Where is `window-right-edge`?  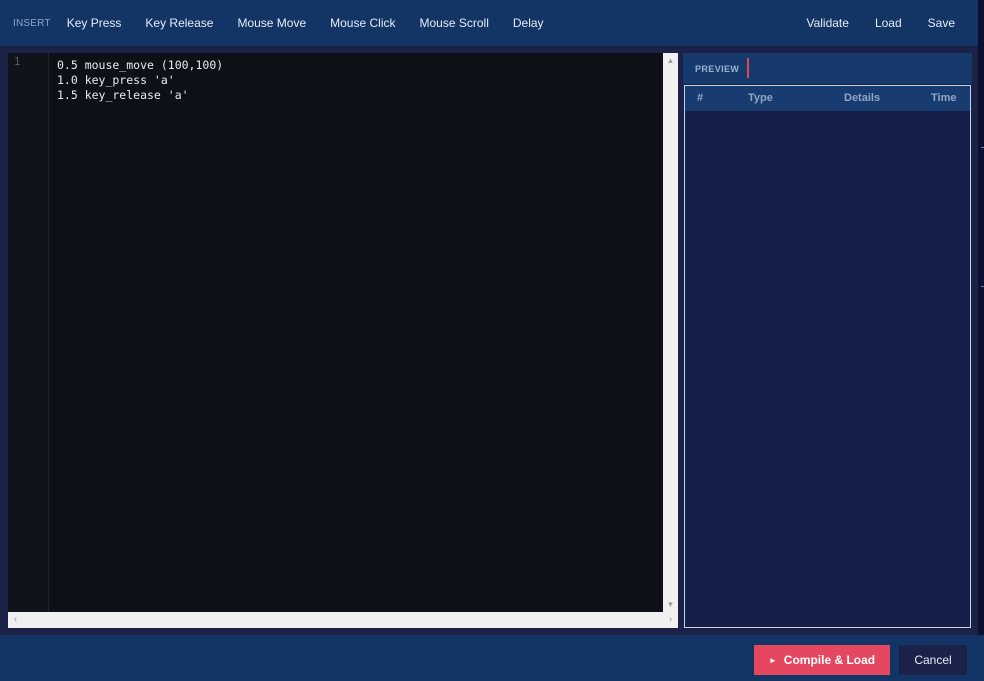
window-right-edge is located at coordinates (981, 340).